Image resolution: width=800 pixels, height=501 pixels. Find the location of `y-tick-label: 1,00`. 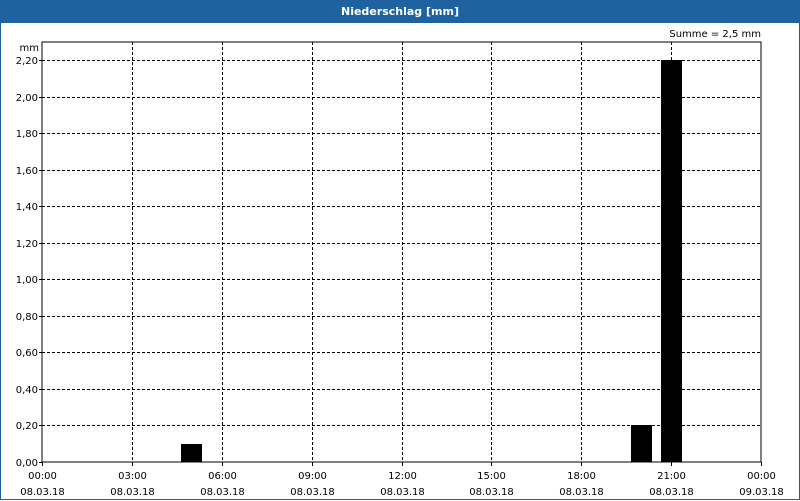

y-tick-label: 1,00 is located at coordinates (27, 280).